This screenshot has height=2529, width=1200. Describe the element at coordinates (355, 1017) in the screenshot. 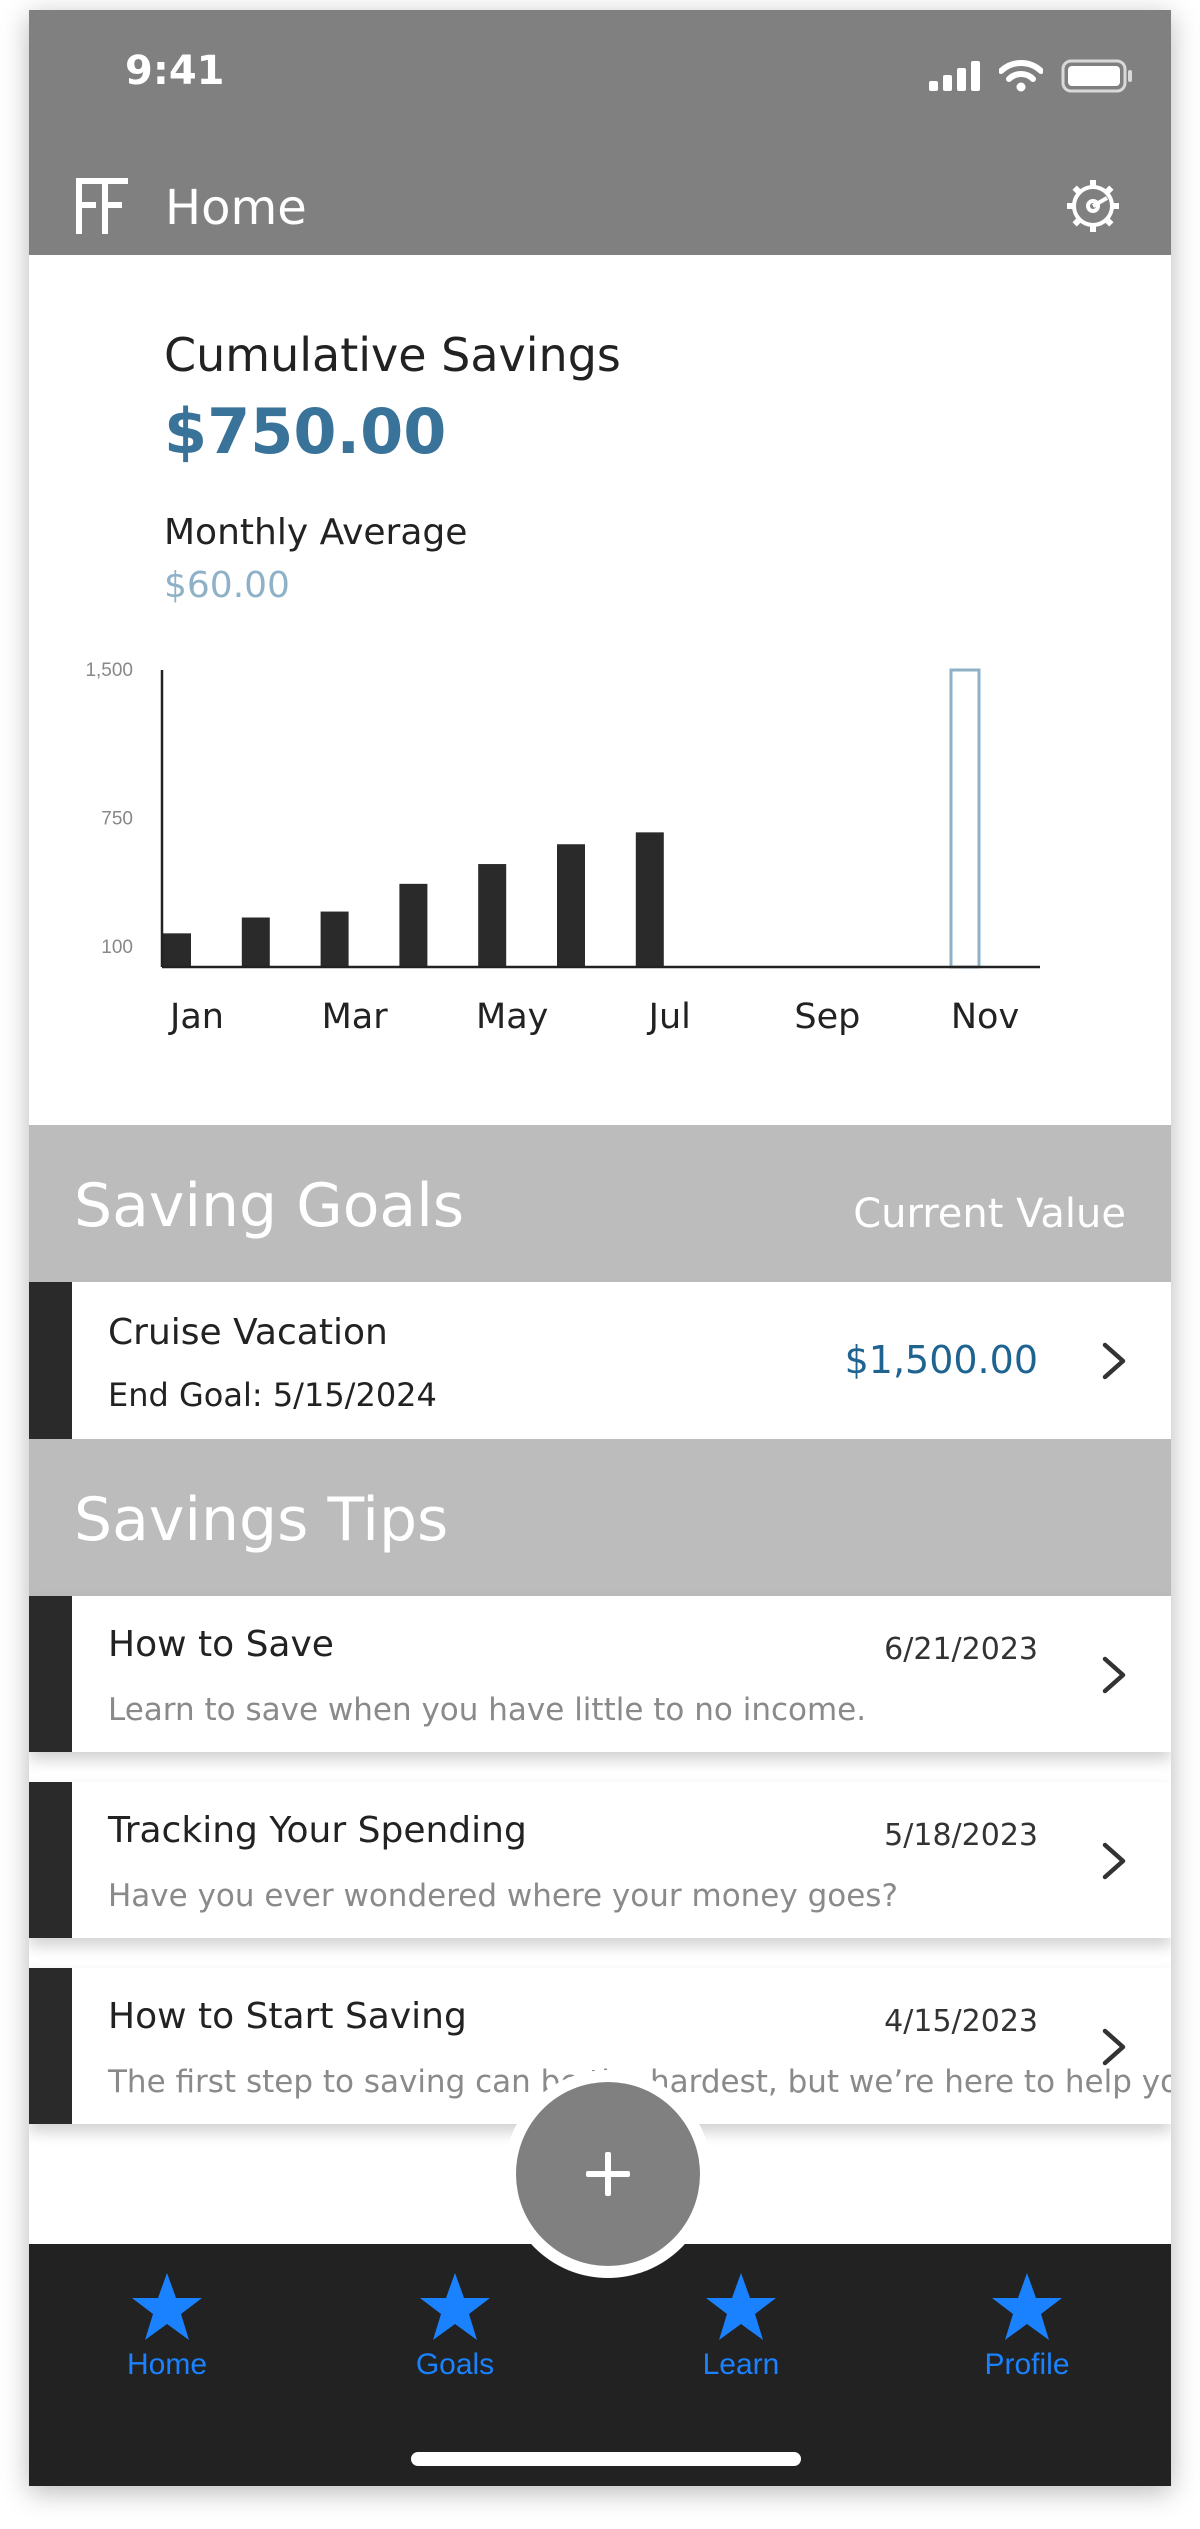

I see `x-tick-label: Mar` at that location.